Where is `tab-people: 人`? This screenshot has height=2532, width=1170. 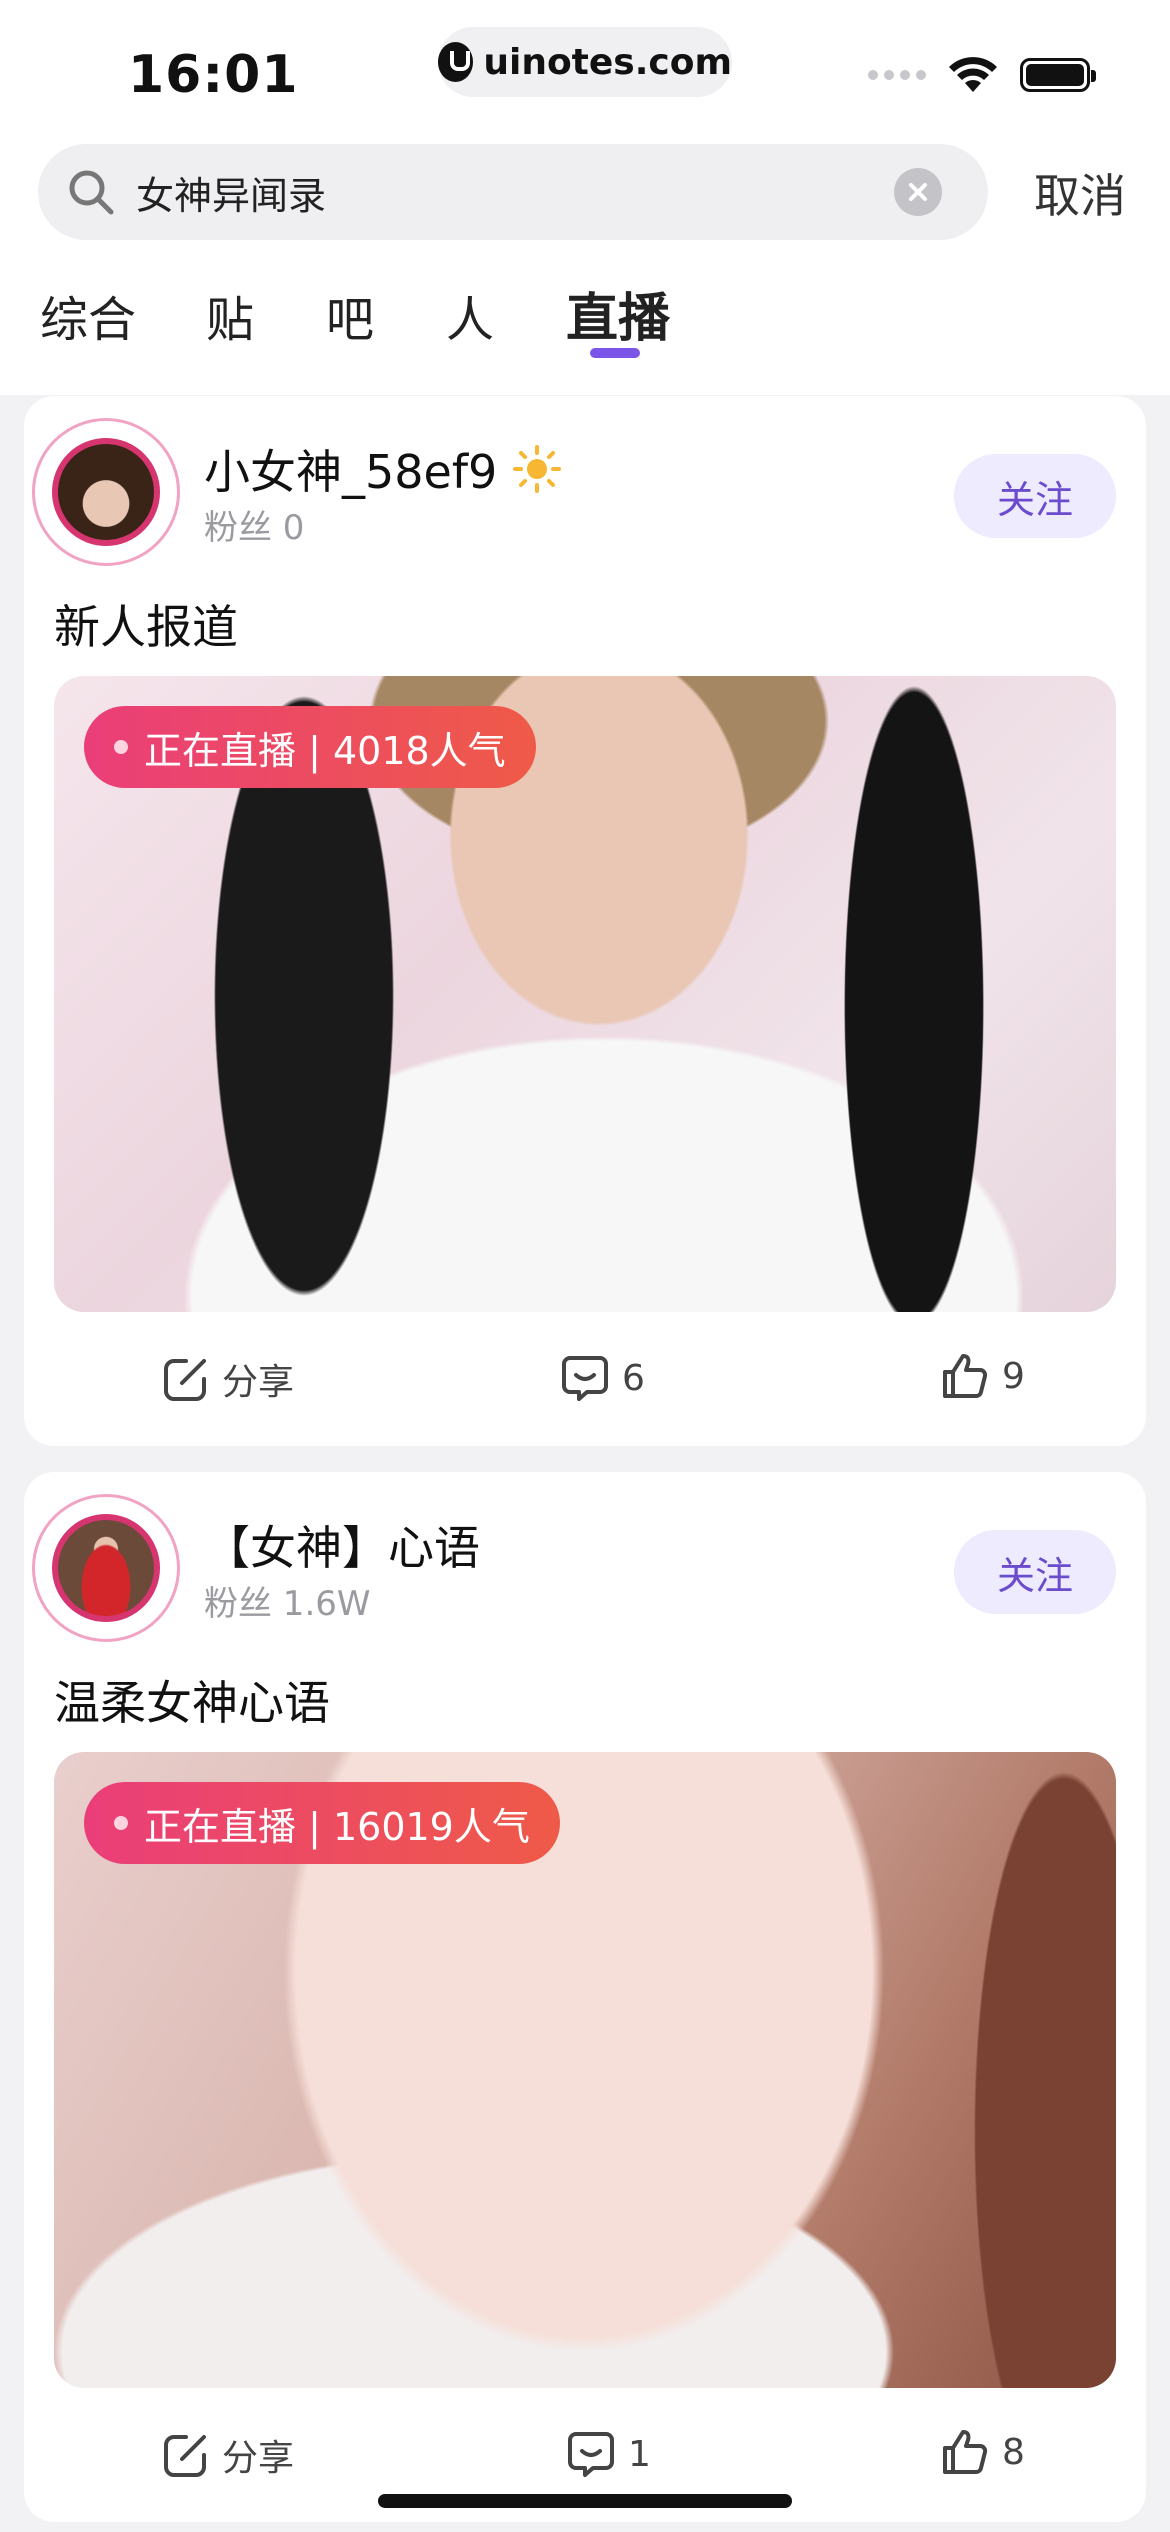 tab-people: 人 is located at coordinates (470, 315).